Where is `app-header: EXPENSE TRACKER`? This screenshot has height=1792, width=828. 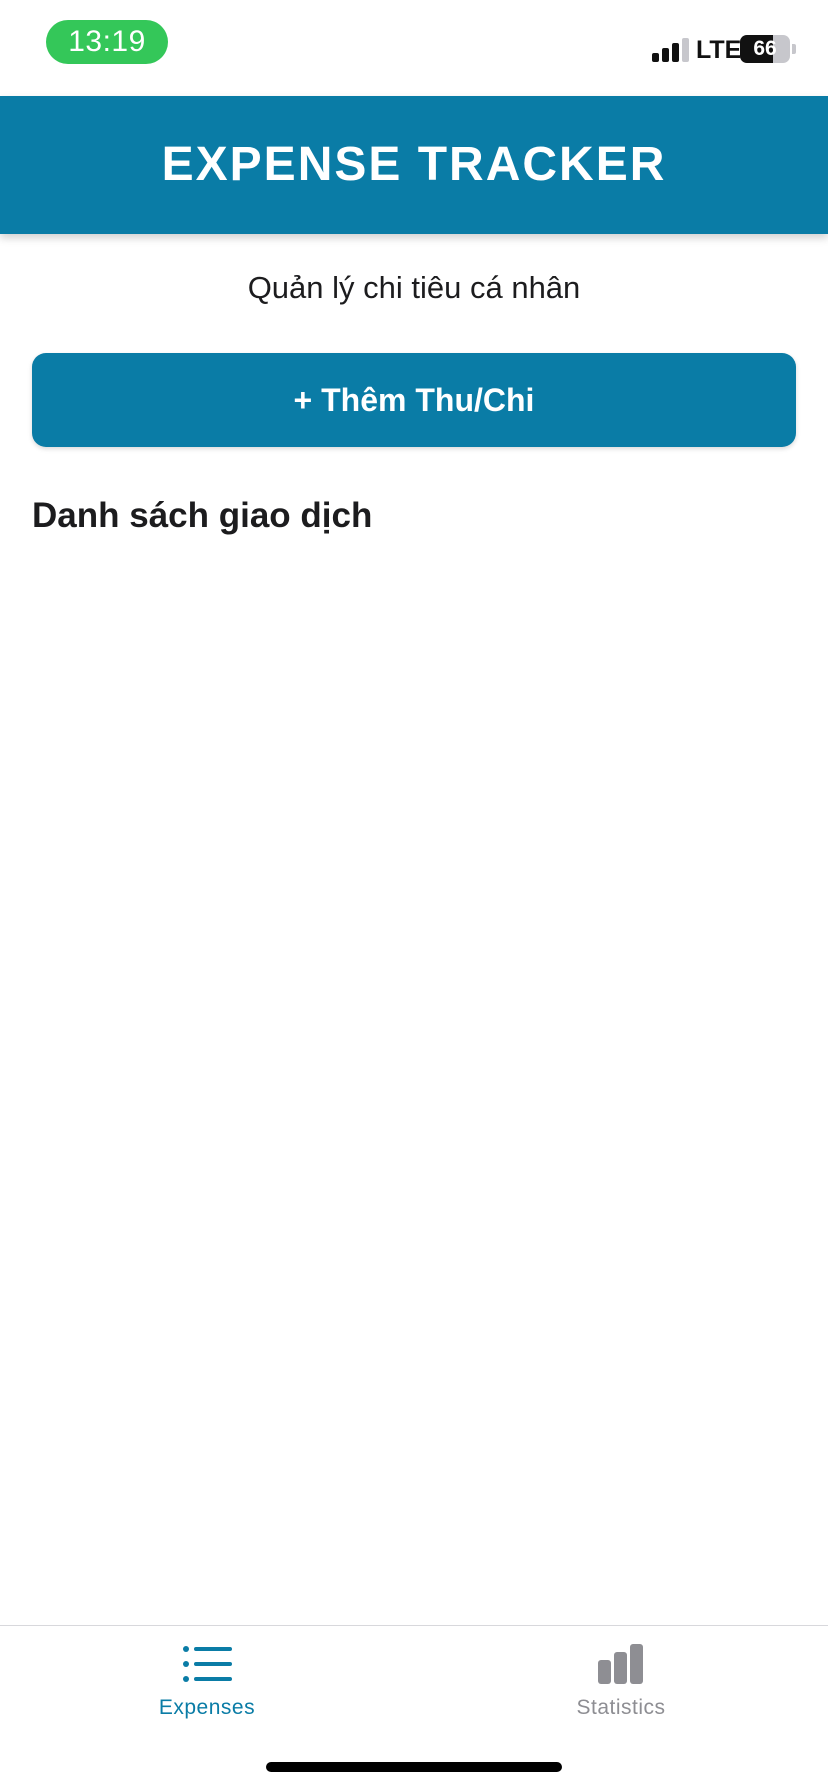
app-header: EXPENSE TRACKER is located at coordinates (414, 165).